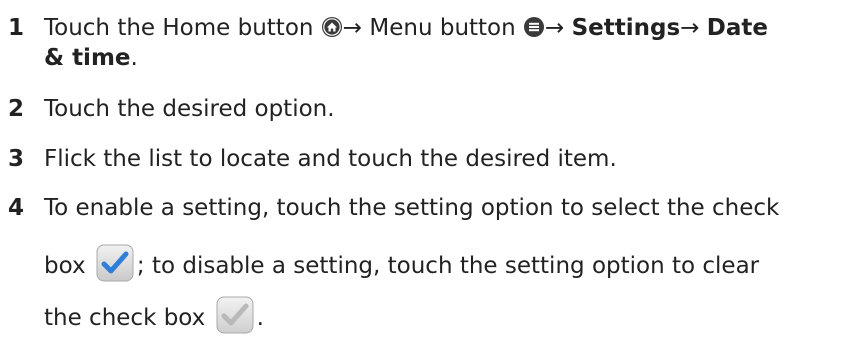 This screenshot has width=841, height=341. Describe the element at coordinates (189, 109) in the screenshot. I see `step-text: Touch the desired option.` at that location.